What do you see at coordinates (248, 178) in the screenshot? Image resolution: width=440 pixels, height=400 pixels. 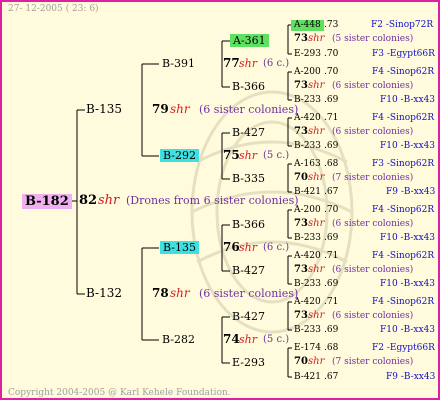 I see `gen3-id: B-335` at bounding box center [248, 178].